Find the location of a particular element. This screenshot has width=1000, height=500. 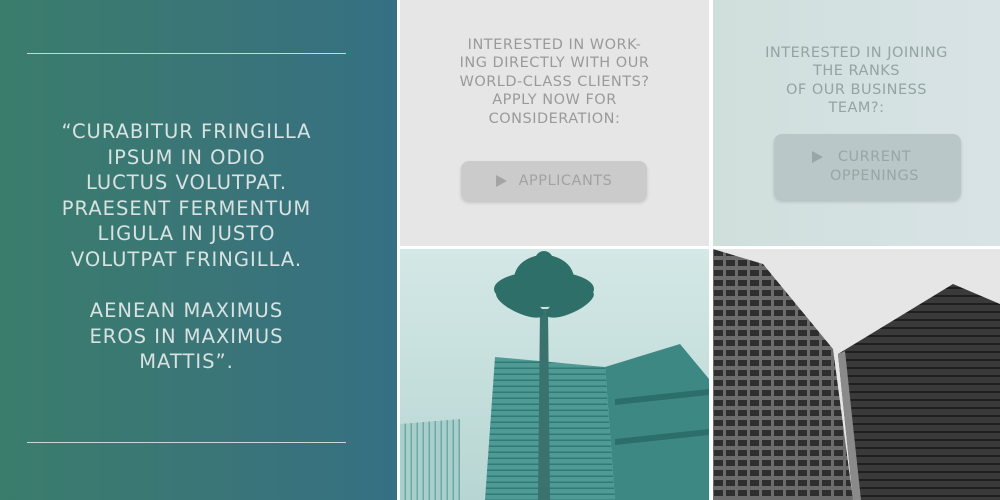

play-icon is located at coordinates (501, 181).